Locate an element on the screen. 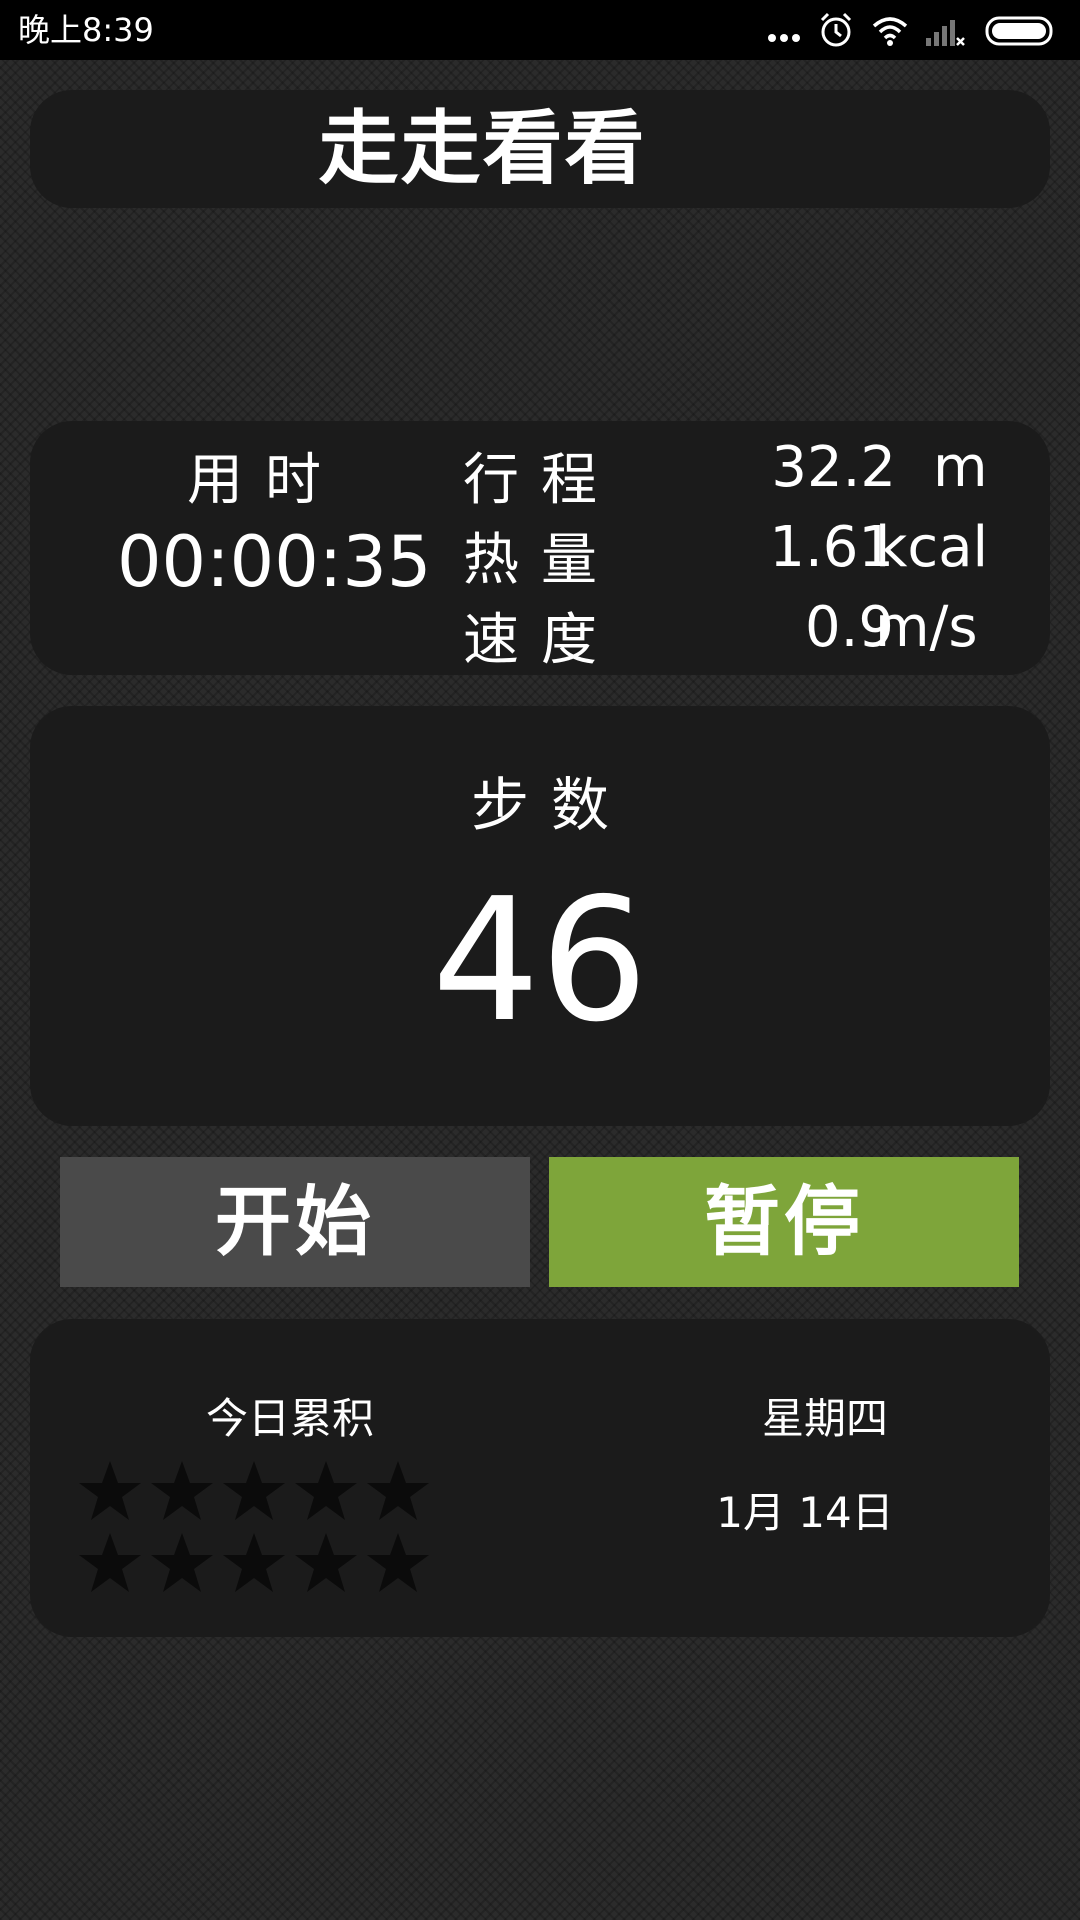 This screenshot has height=1920, width=1080. app-title: 走走看看 is located at coordinates (482, 148).